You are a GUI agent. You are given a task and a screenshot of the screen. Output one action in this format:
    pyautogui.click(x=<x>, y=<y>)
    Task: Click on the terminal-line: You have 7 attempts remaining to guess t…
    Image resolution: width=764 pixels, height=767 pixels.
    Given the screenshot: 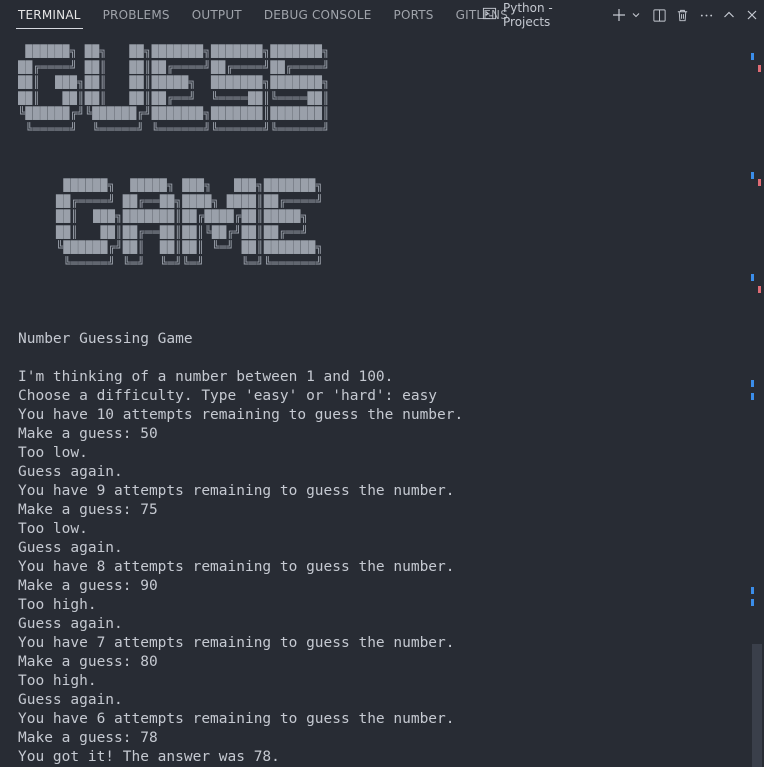 What is the action you would take?
    pyautogui.click(x=236, y=643)
    